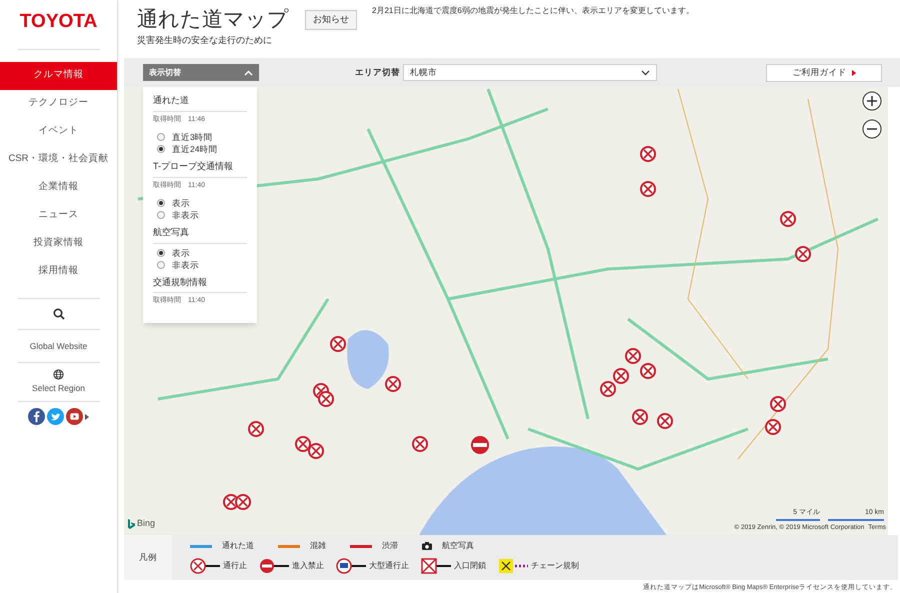 The image size is (900, 593). Describe the element at coordinates (331, 20) in the screenshot. I see `notice-button: お知らせ` at that location.